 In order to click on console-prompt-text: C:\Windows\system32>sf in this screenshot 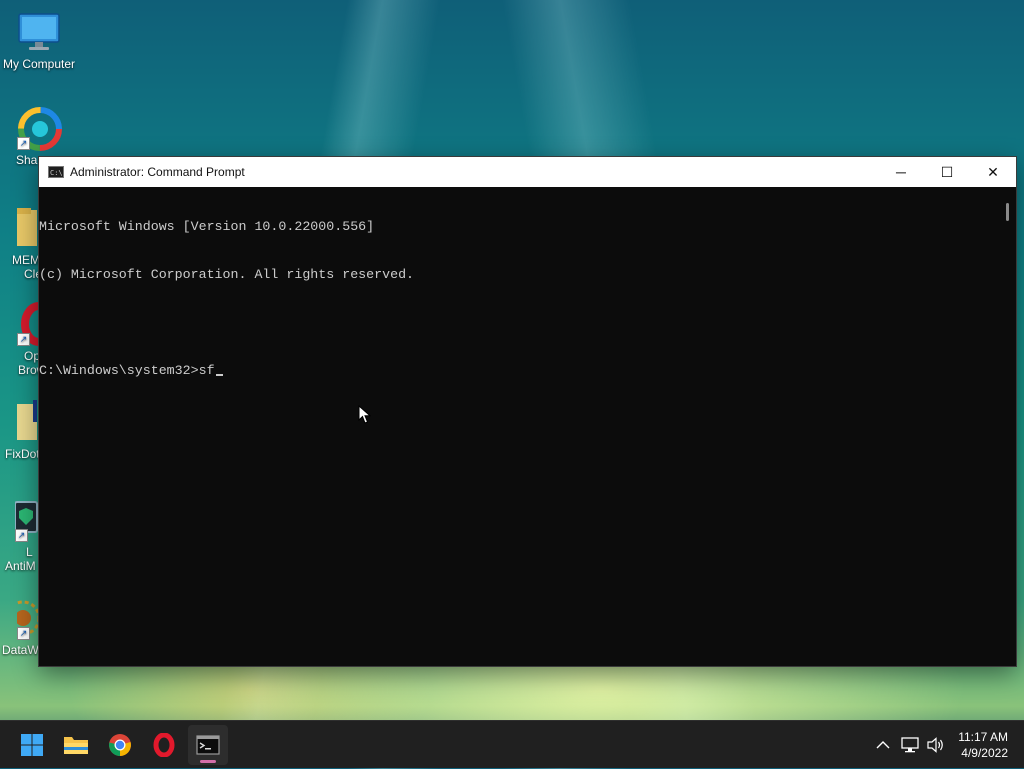, I will do `click(127, 370)`.